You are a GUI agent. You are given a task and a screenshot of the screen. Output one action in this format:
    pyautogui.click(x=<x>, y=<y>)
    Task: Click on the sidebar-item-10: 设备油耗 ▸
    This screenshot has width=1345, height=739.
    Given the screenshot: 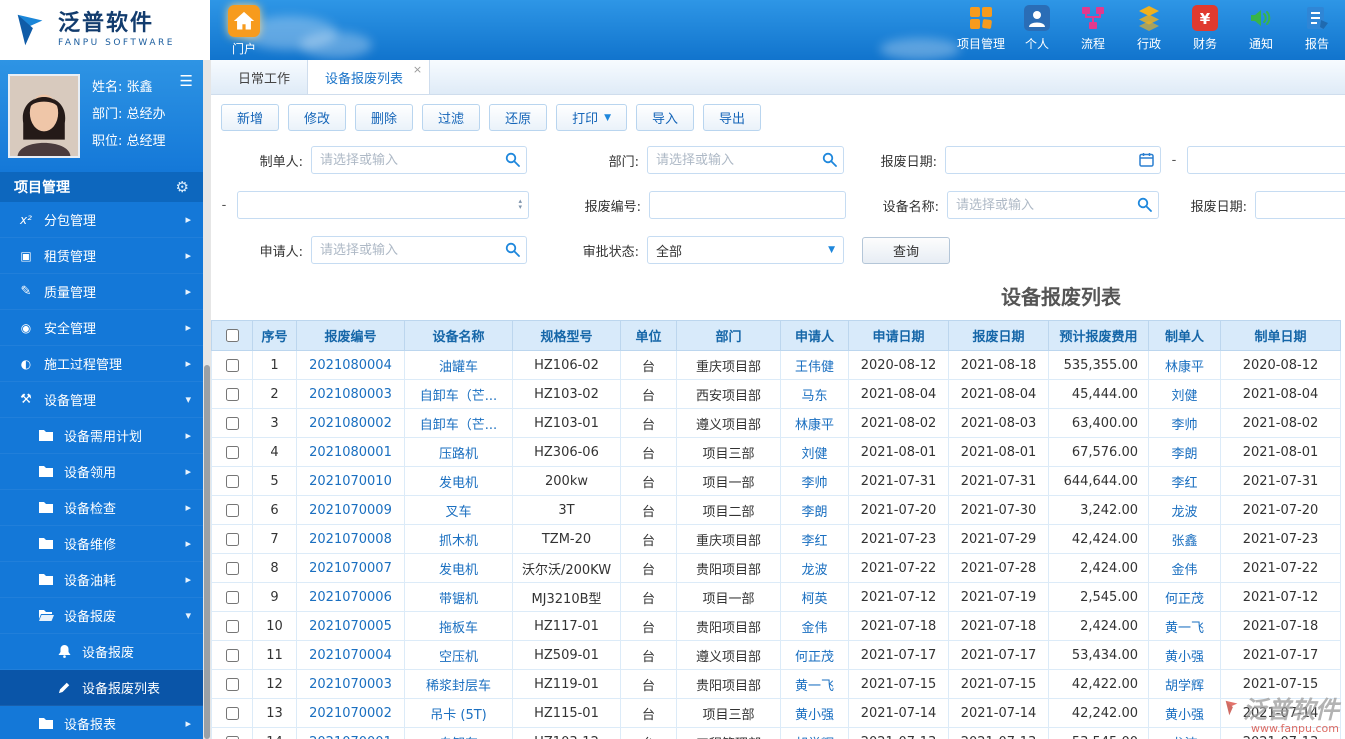 What is the action you would take?
    pyautogui.click(x=101, y=580)
    